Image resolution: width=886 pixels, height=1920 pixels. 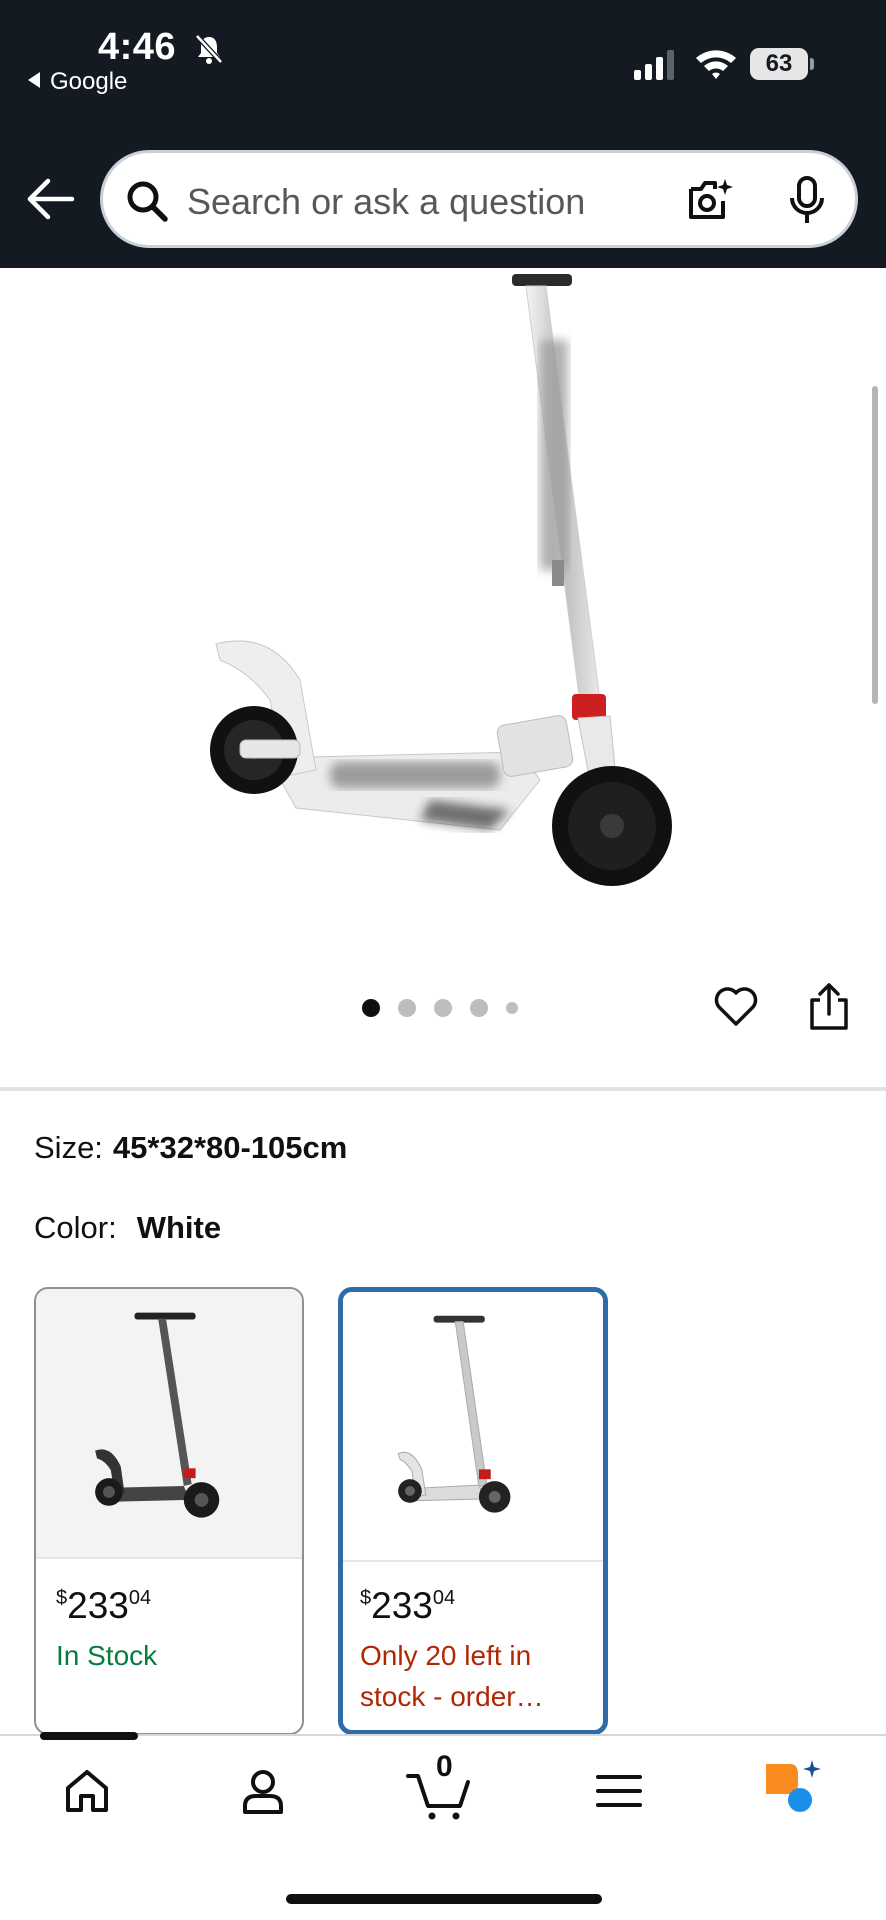 What do you see at coordinates (619, 1791) in the screenshot?
I see `menu-icon` at bounding box center [619, 1791].